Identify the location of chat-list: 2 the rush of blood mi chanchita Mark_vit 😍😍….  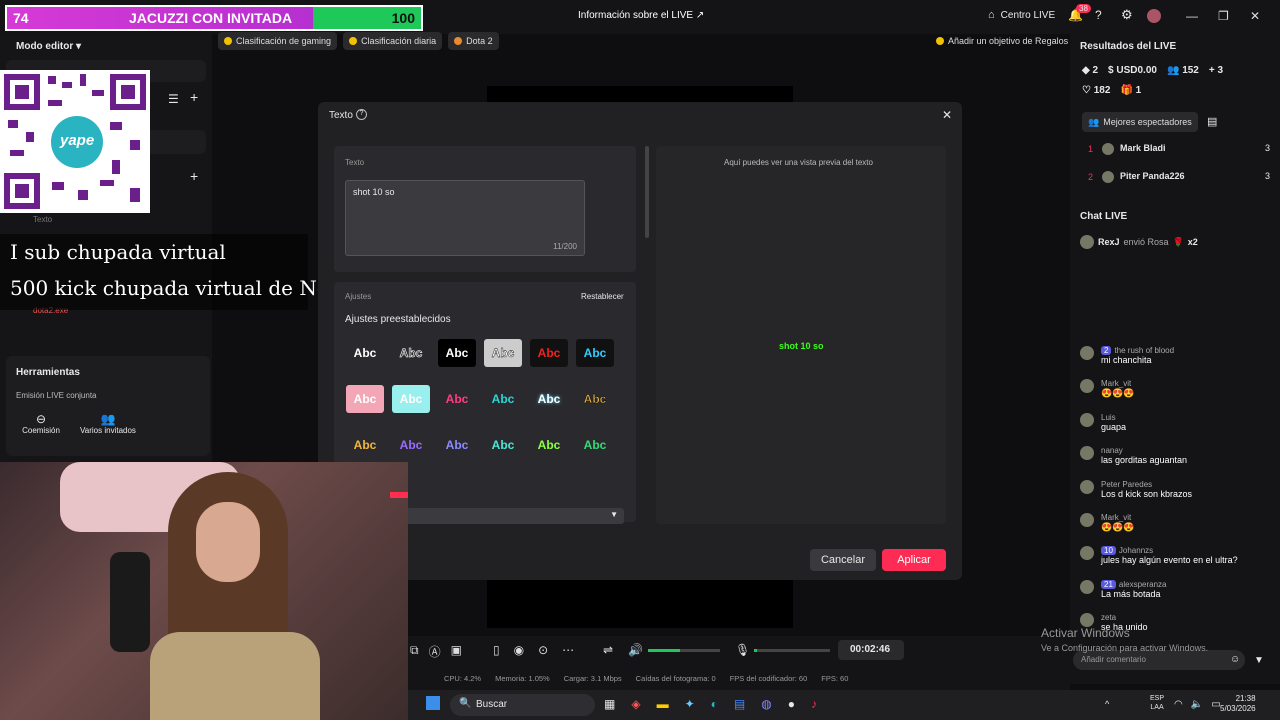
(1175, 496).